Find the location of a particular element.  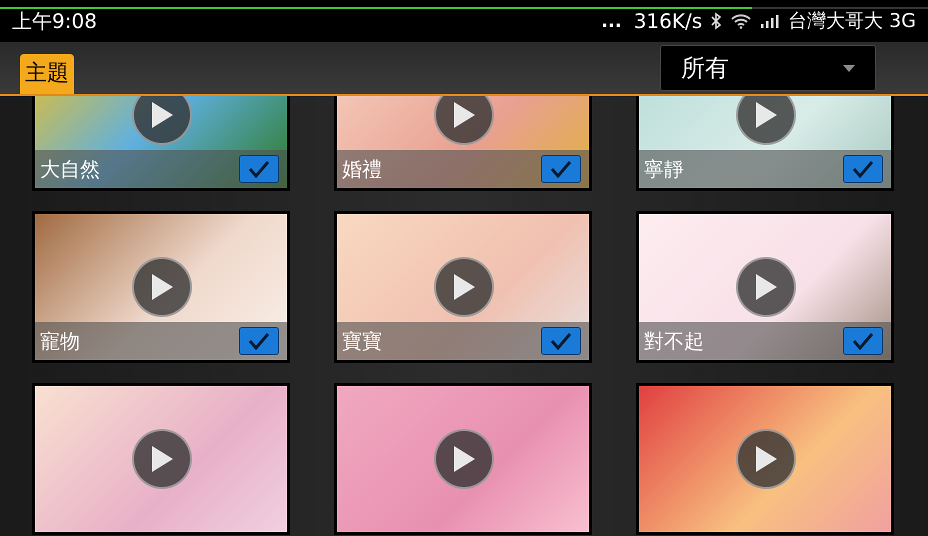

theme-thumbnail: 對不起 is located at coordinates (765, 287).